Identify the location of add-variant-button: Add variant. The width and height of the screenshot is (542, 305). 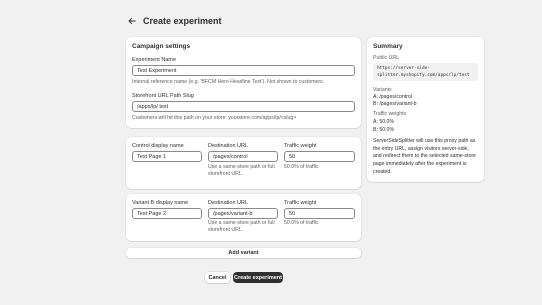
(243, 253).